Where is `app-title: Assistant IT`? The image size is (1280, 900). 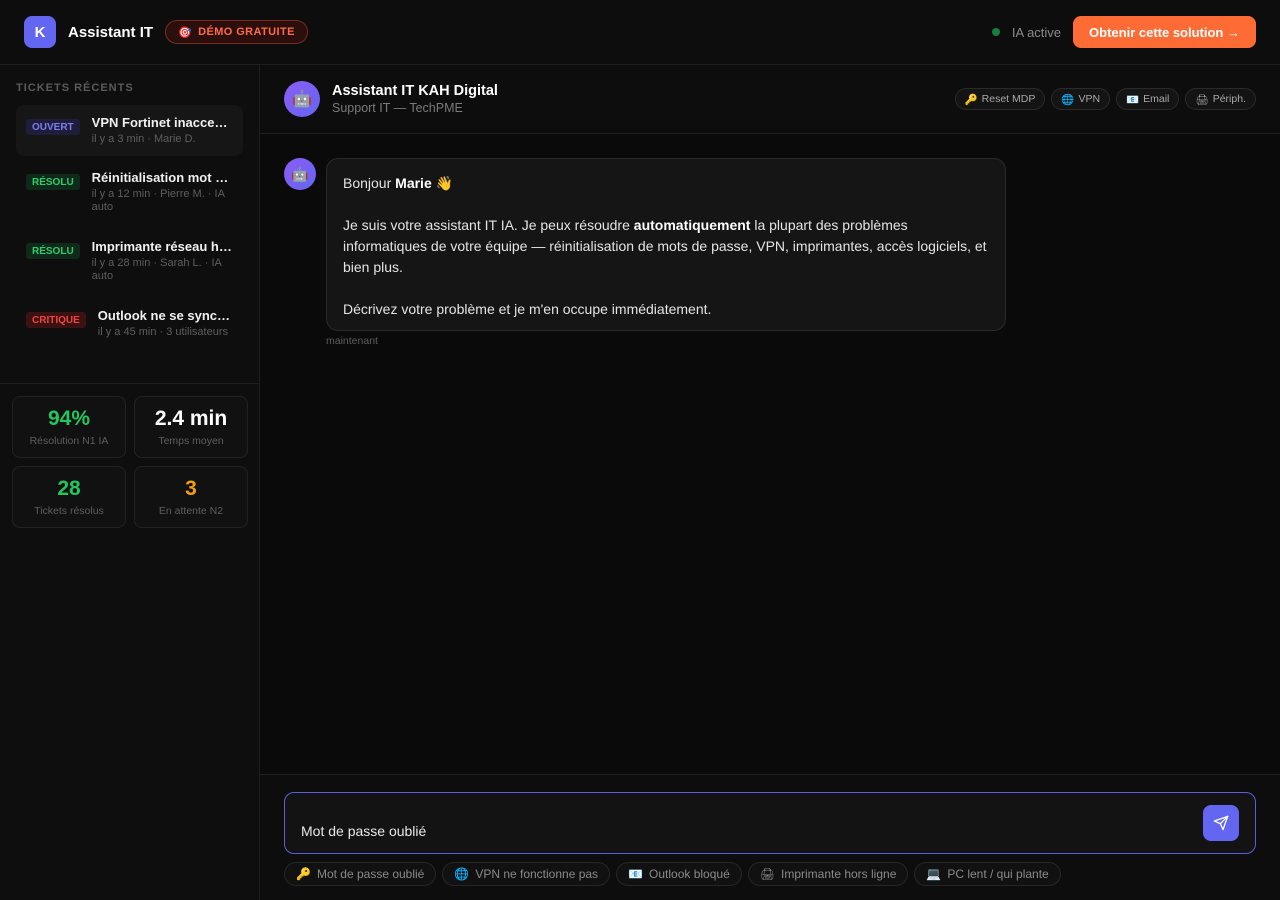
app-title: Assistant IT is located at coordinates (111, 32).